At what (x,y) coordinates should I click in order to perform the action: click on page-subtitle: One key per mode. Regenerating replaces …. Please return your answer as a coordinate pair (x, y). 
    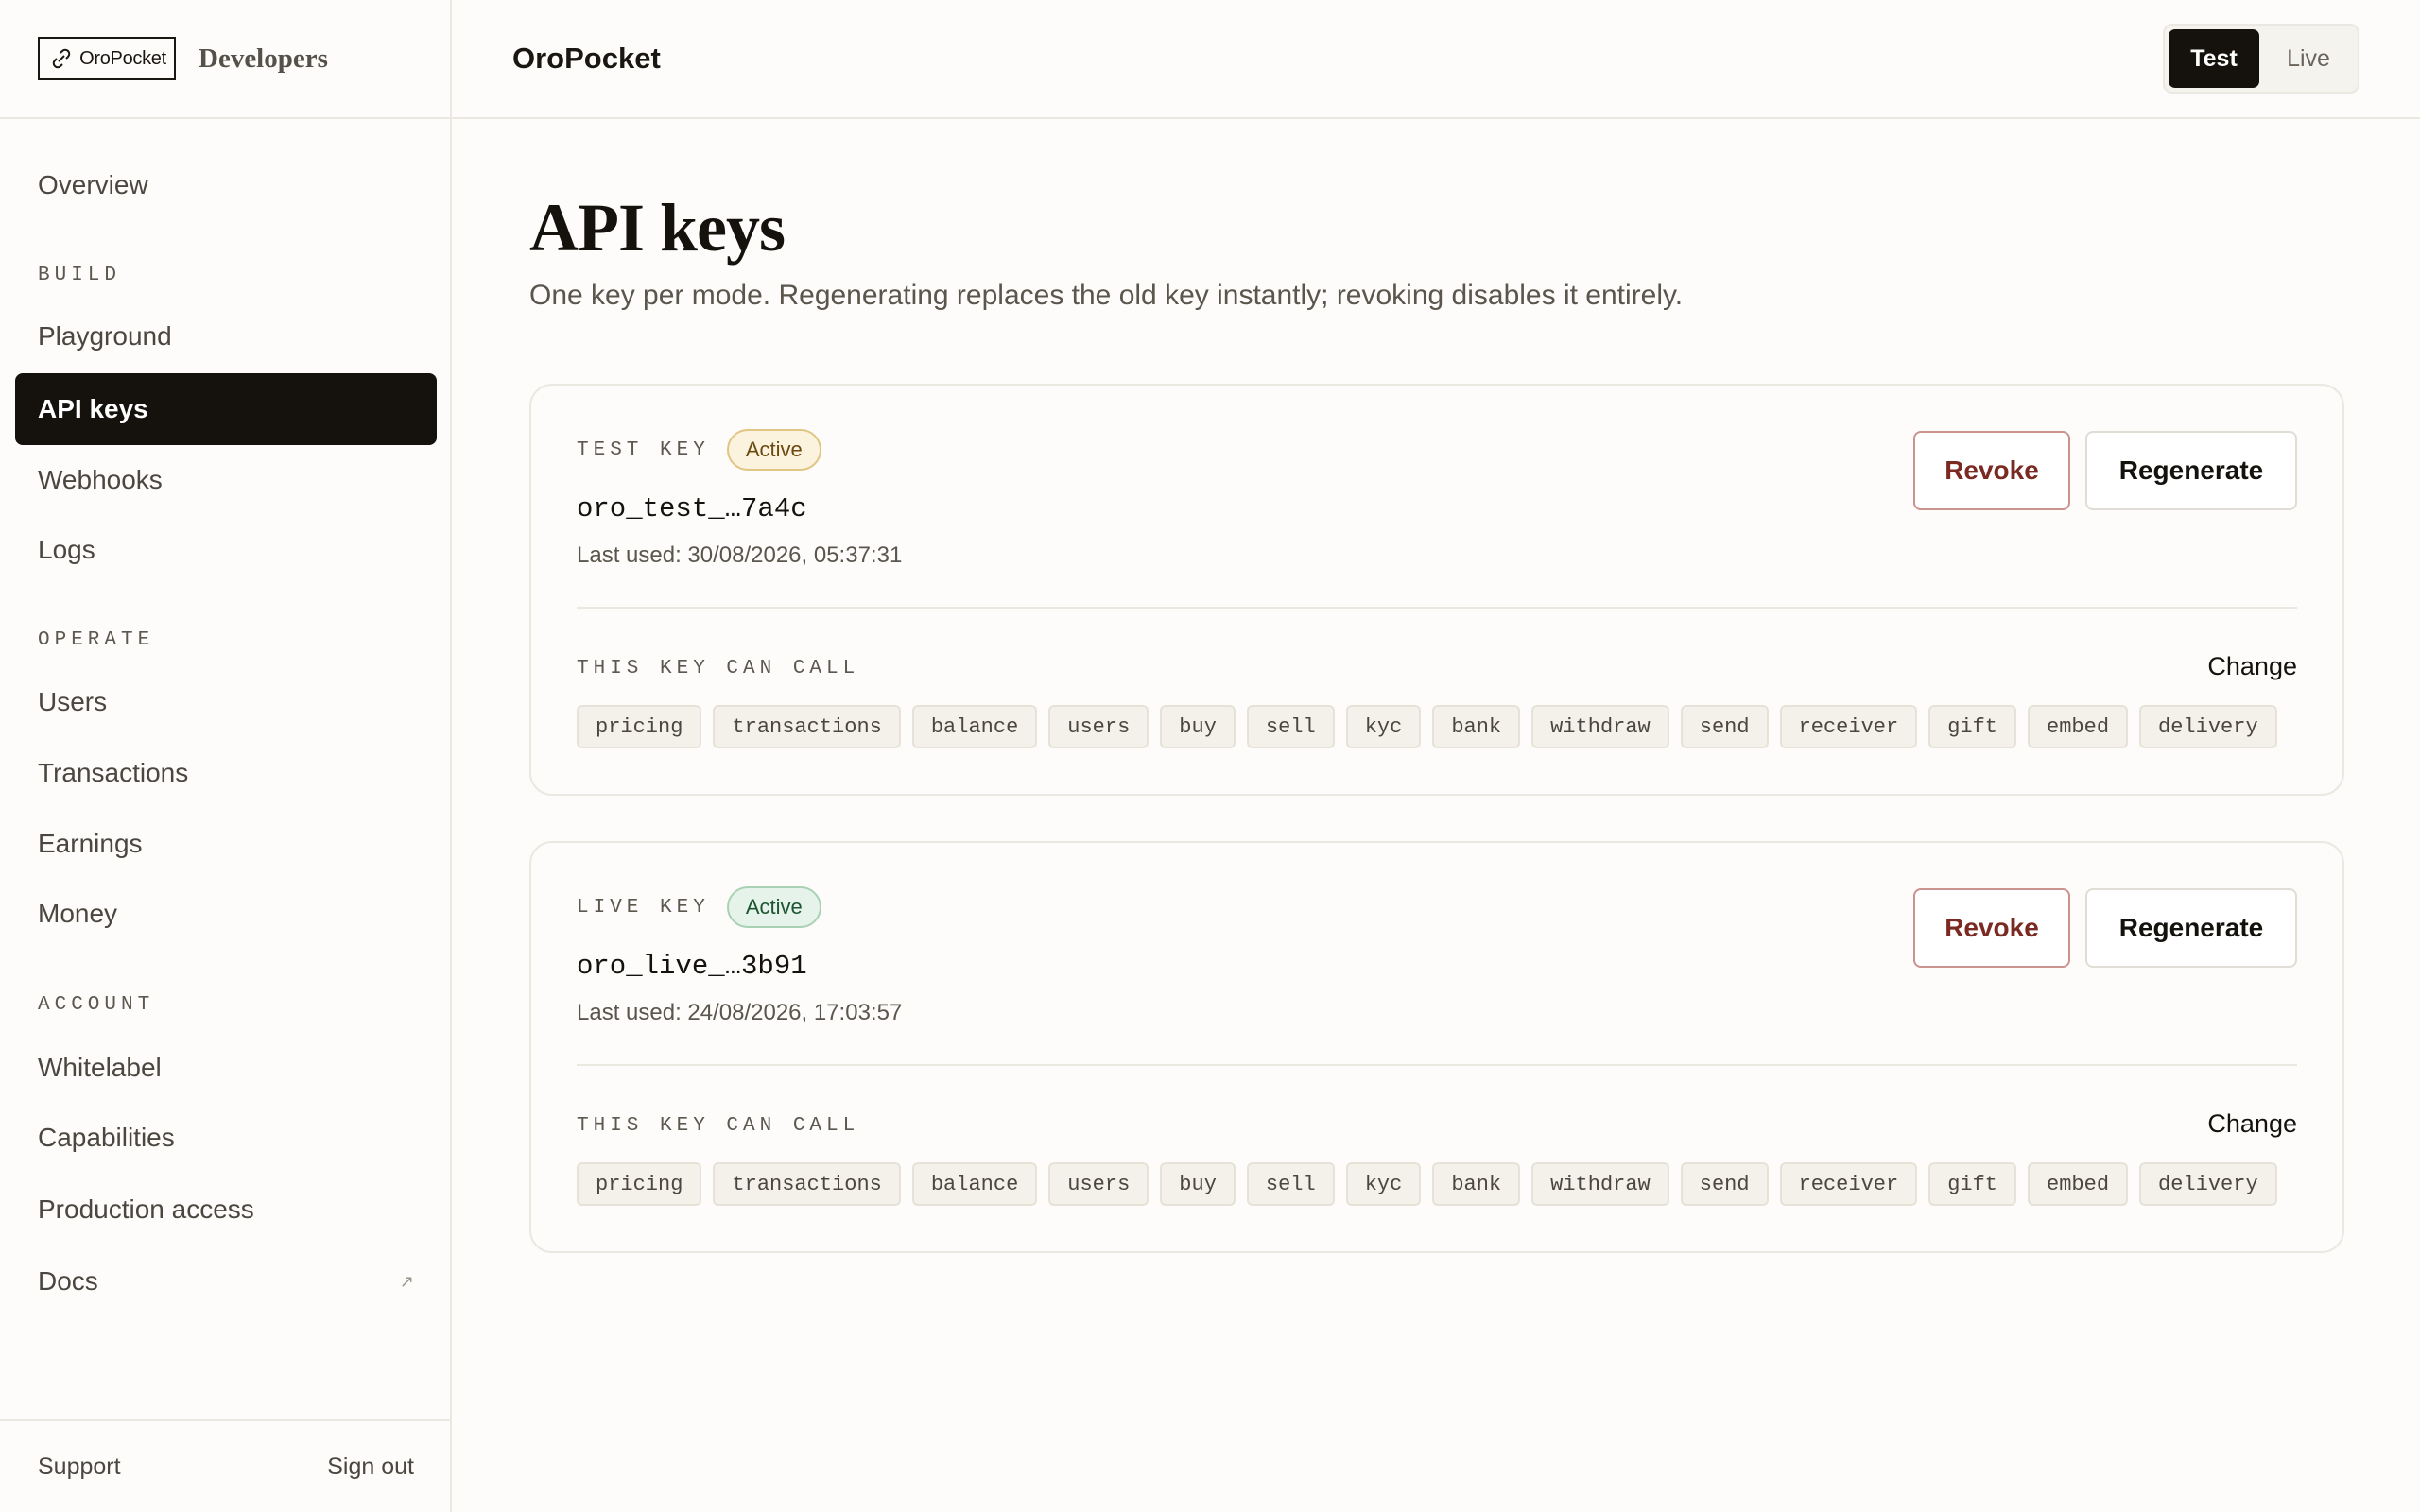
    Looking at the image, I should click on (1106, 295).